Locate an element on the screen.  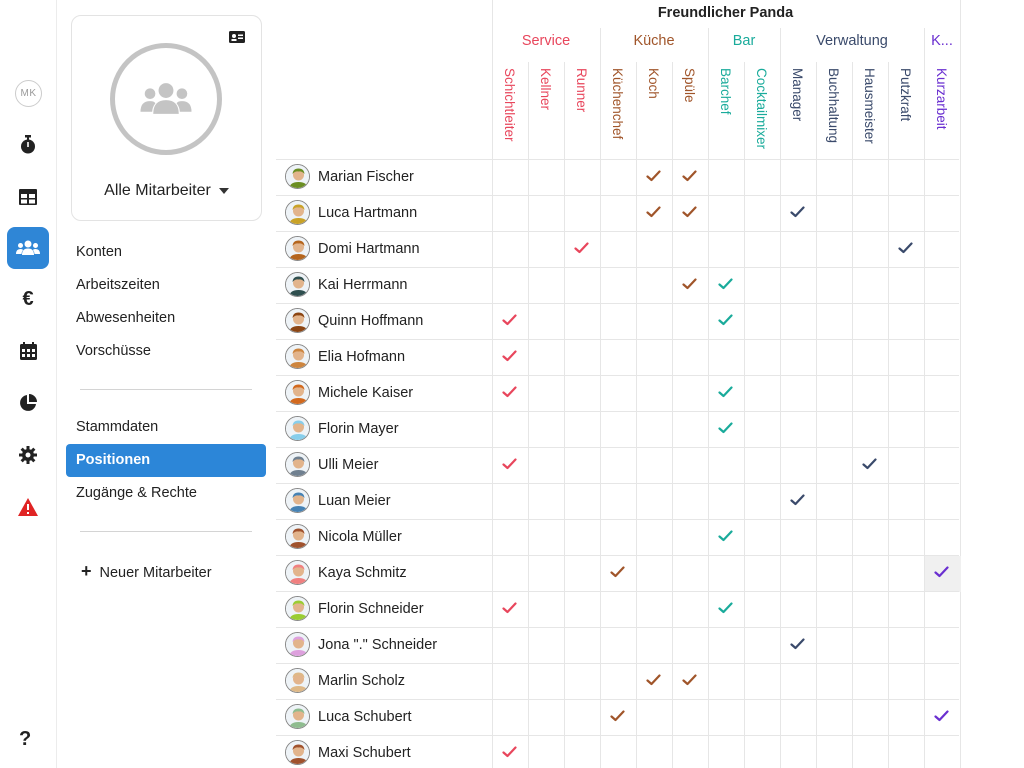
employee-name: Florin Schneider is located at coordinates (371, 609).